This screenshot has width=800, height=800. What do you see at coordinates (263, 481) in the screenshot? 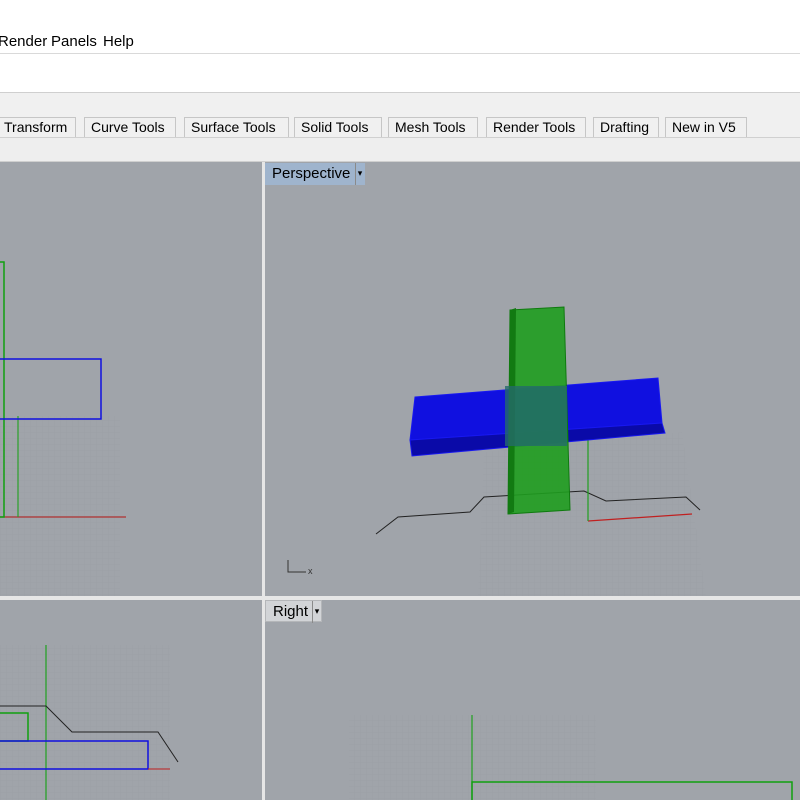
I see `viewport-divider-vertical` at bounding box center [263, 481].